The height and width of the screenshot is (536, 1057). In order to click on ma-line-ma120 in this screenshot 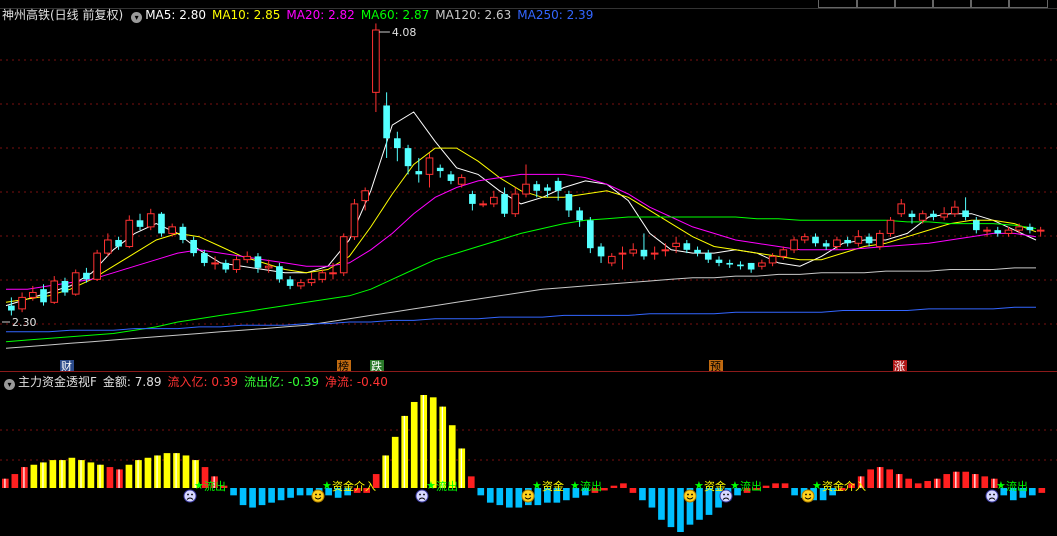, I will do `click(520, 308)`.